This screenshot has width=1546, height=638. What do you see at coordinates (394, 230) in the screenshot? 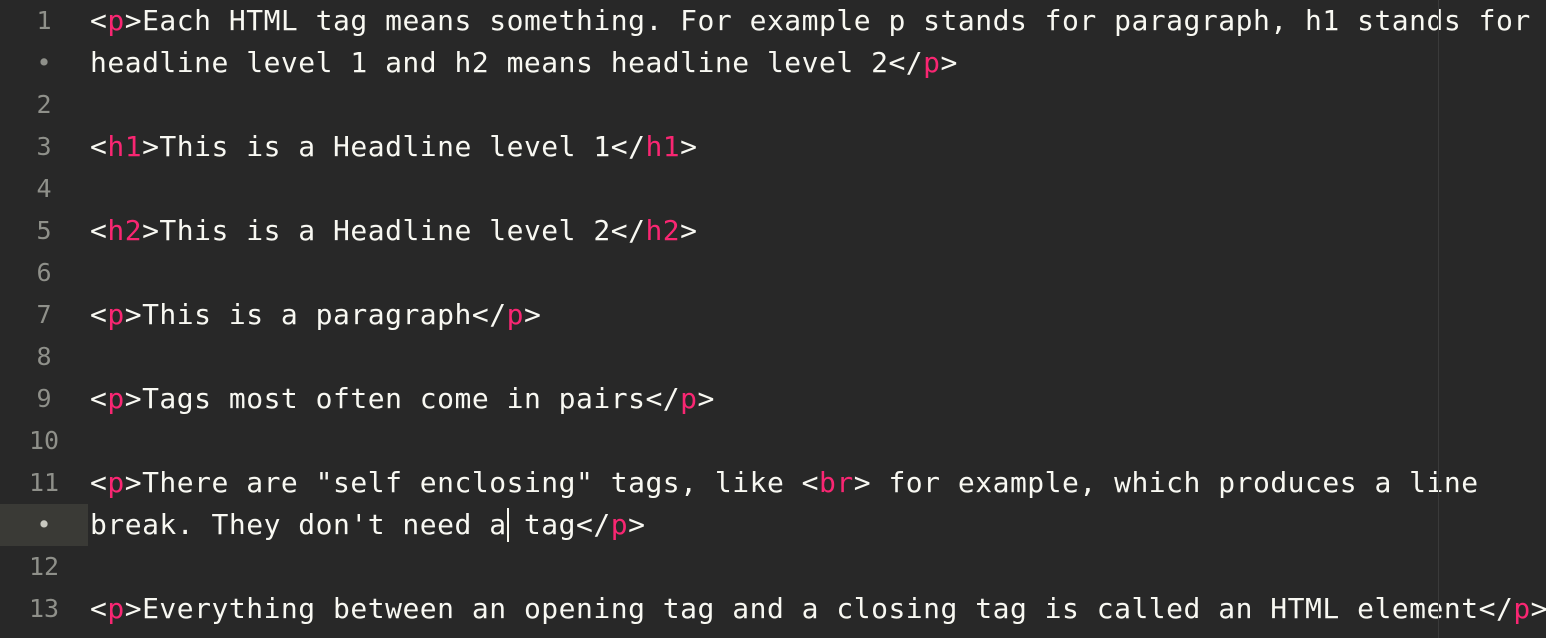
I see `text-token: >This is a Headline level 2</` at bounding box center [394, 230].